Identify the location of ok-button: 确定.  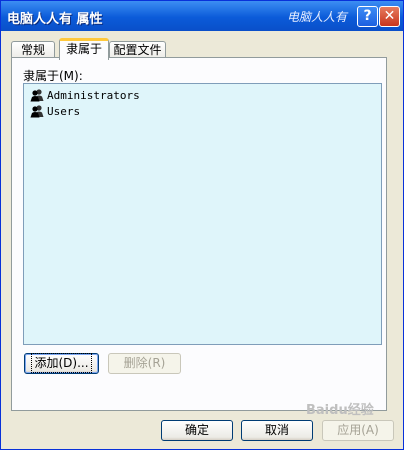
(197, 430).